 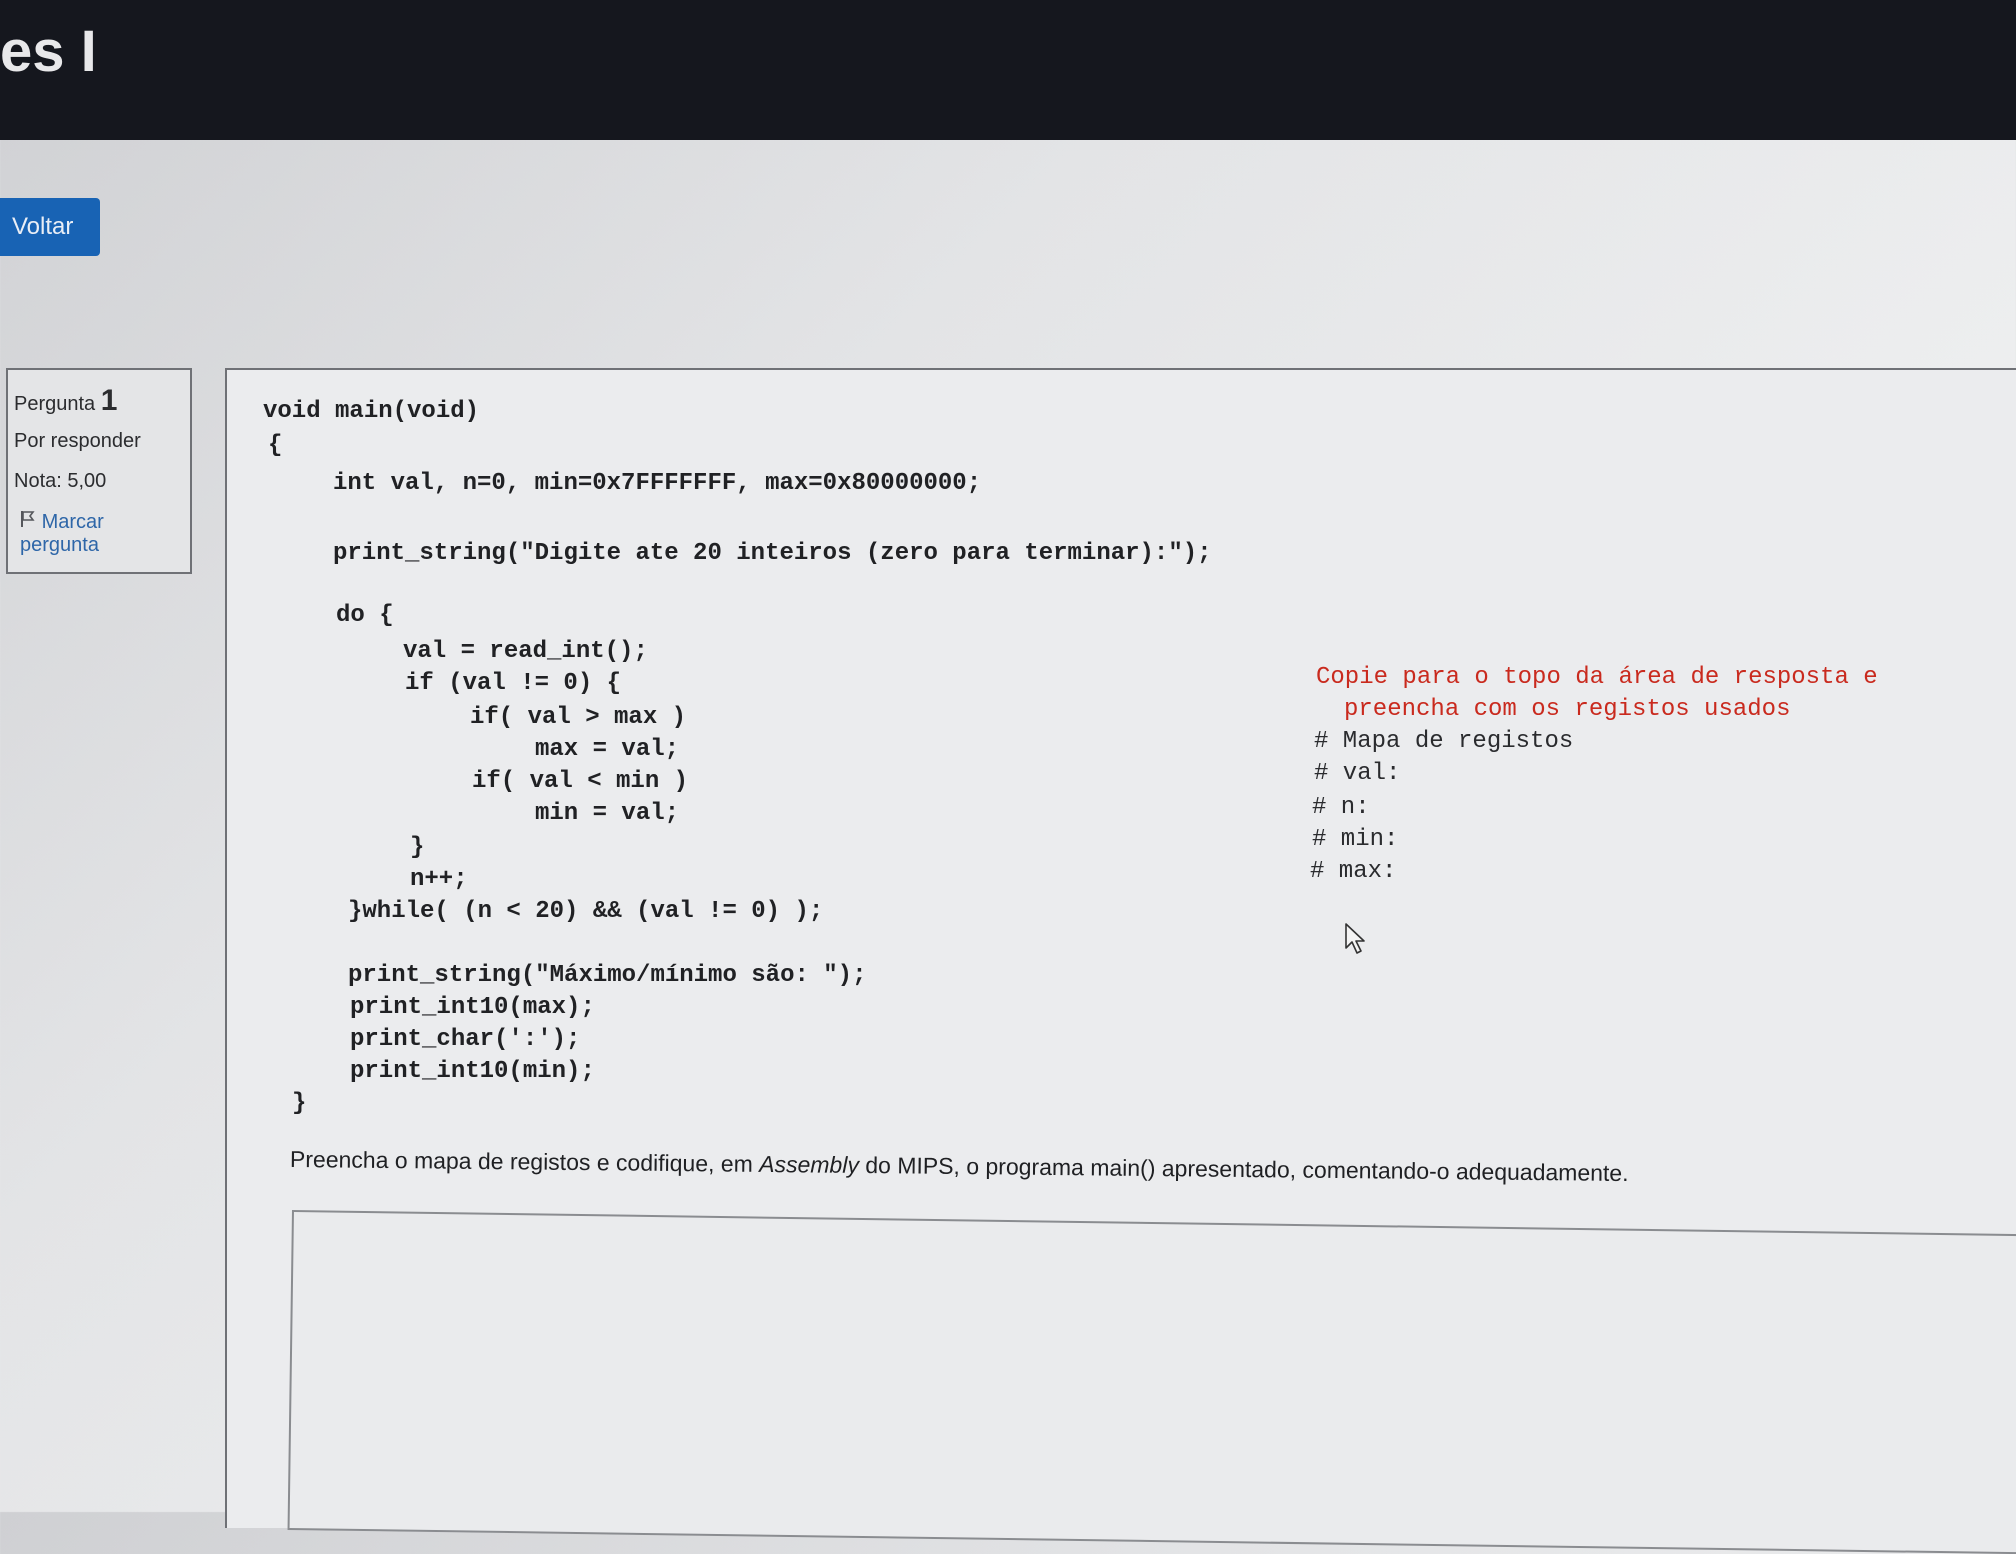 What do you see at coordinates (60, 481) in the screenshot?
I see `question-grade: Nota: 5,00` at bounding box center [60, 481].